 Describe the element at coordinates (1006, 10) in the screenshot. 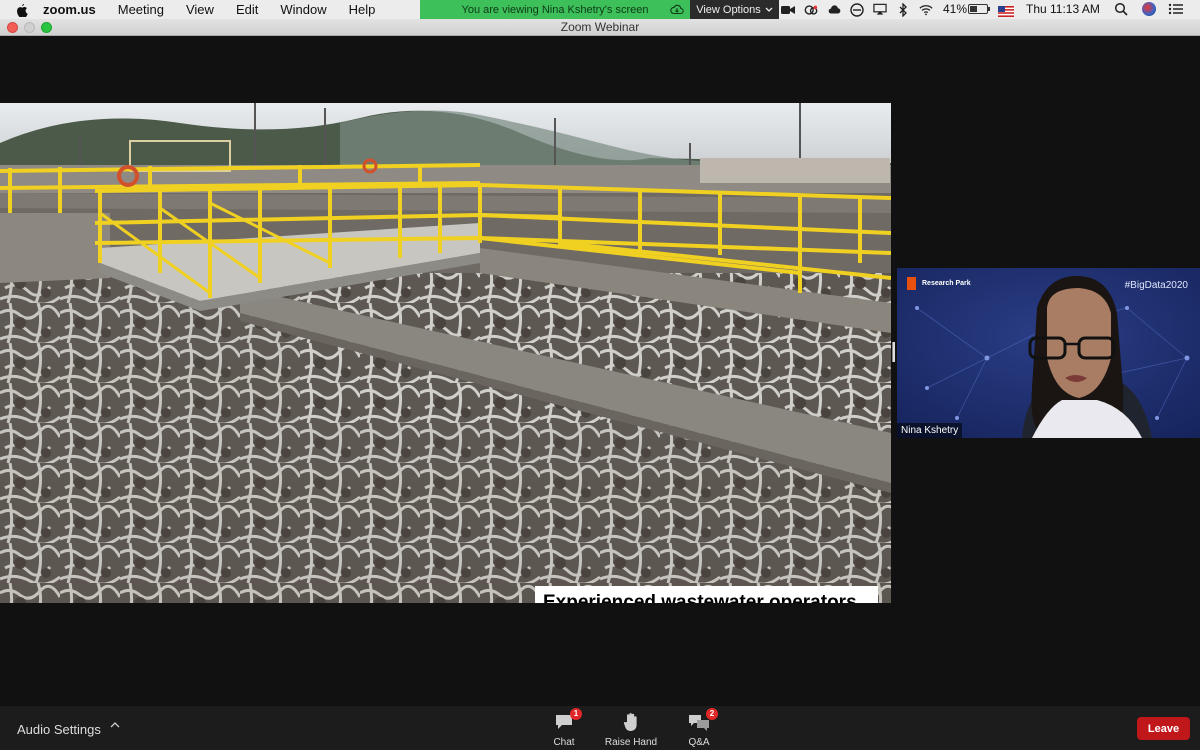

I see `us-flag-icon` at that location.